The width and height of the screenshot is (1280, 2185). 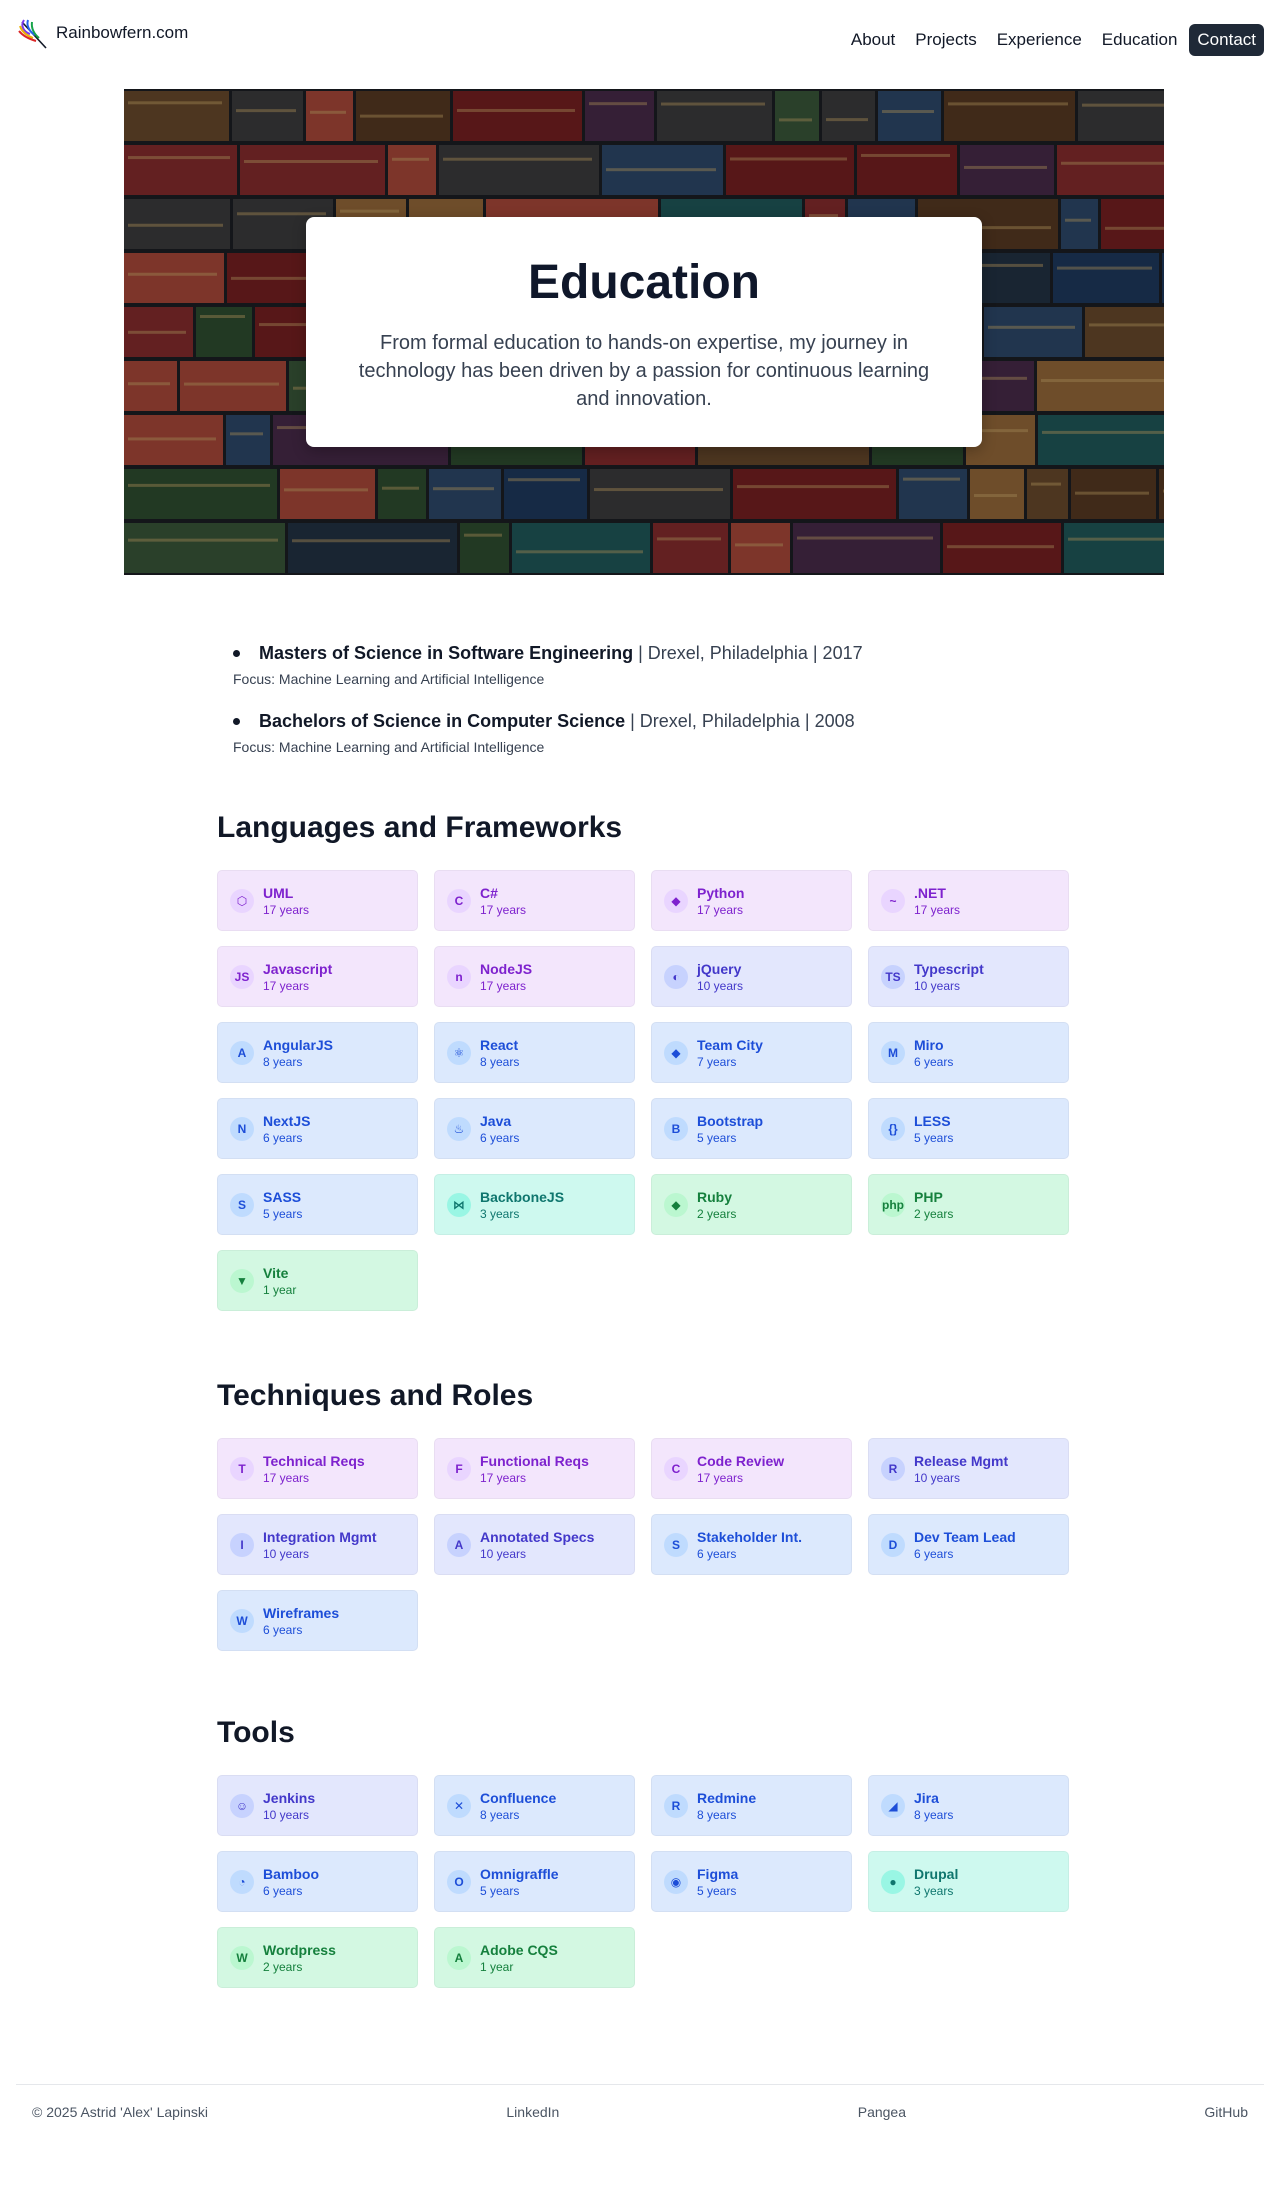 I want to click on skill-card-jira: ◢ Jira 8 years, so click(x=968, y=1805).